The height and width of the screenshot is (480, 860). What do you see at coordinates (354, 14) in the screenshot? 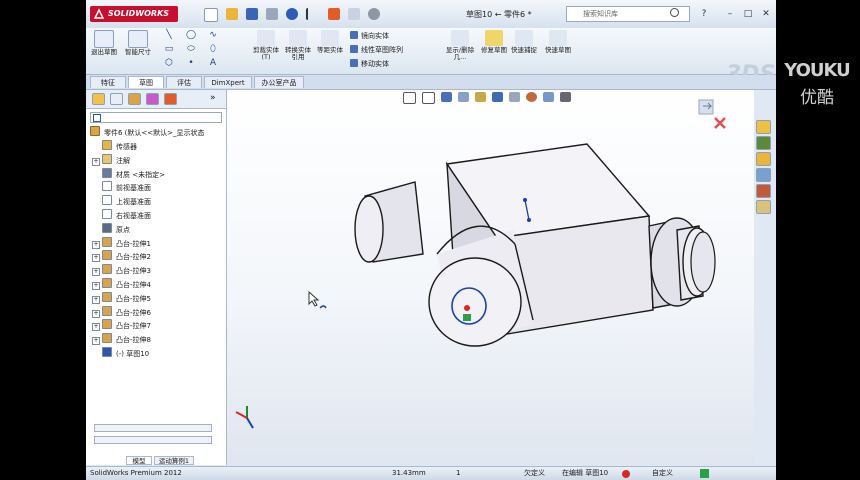
I see `file-properties-icon` at bounding box center [354, 14].